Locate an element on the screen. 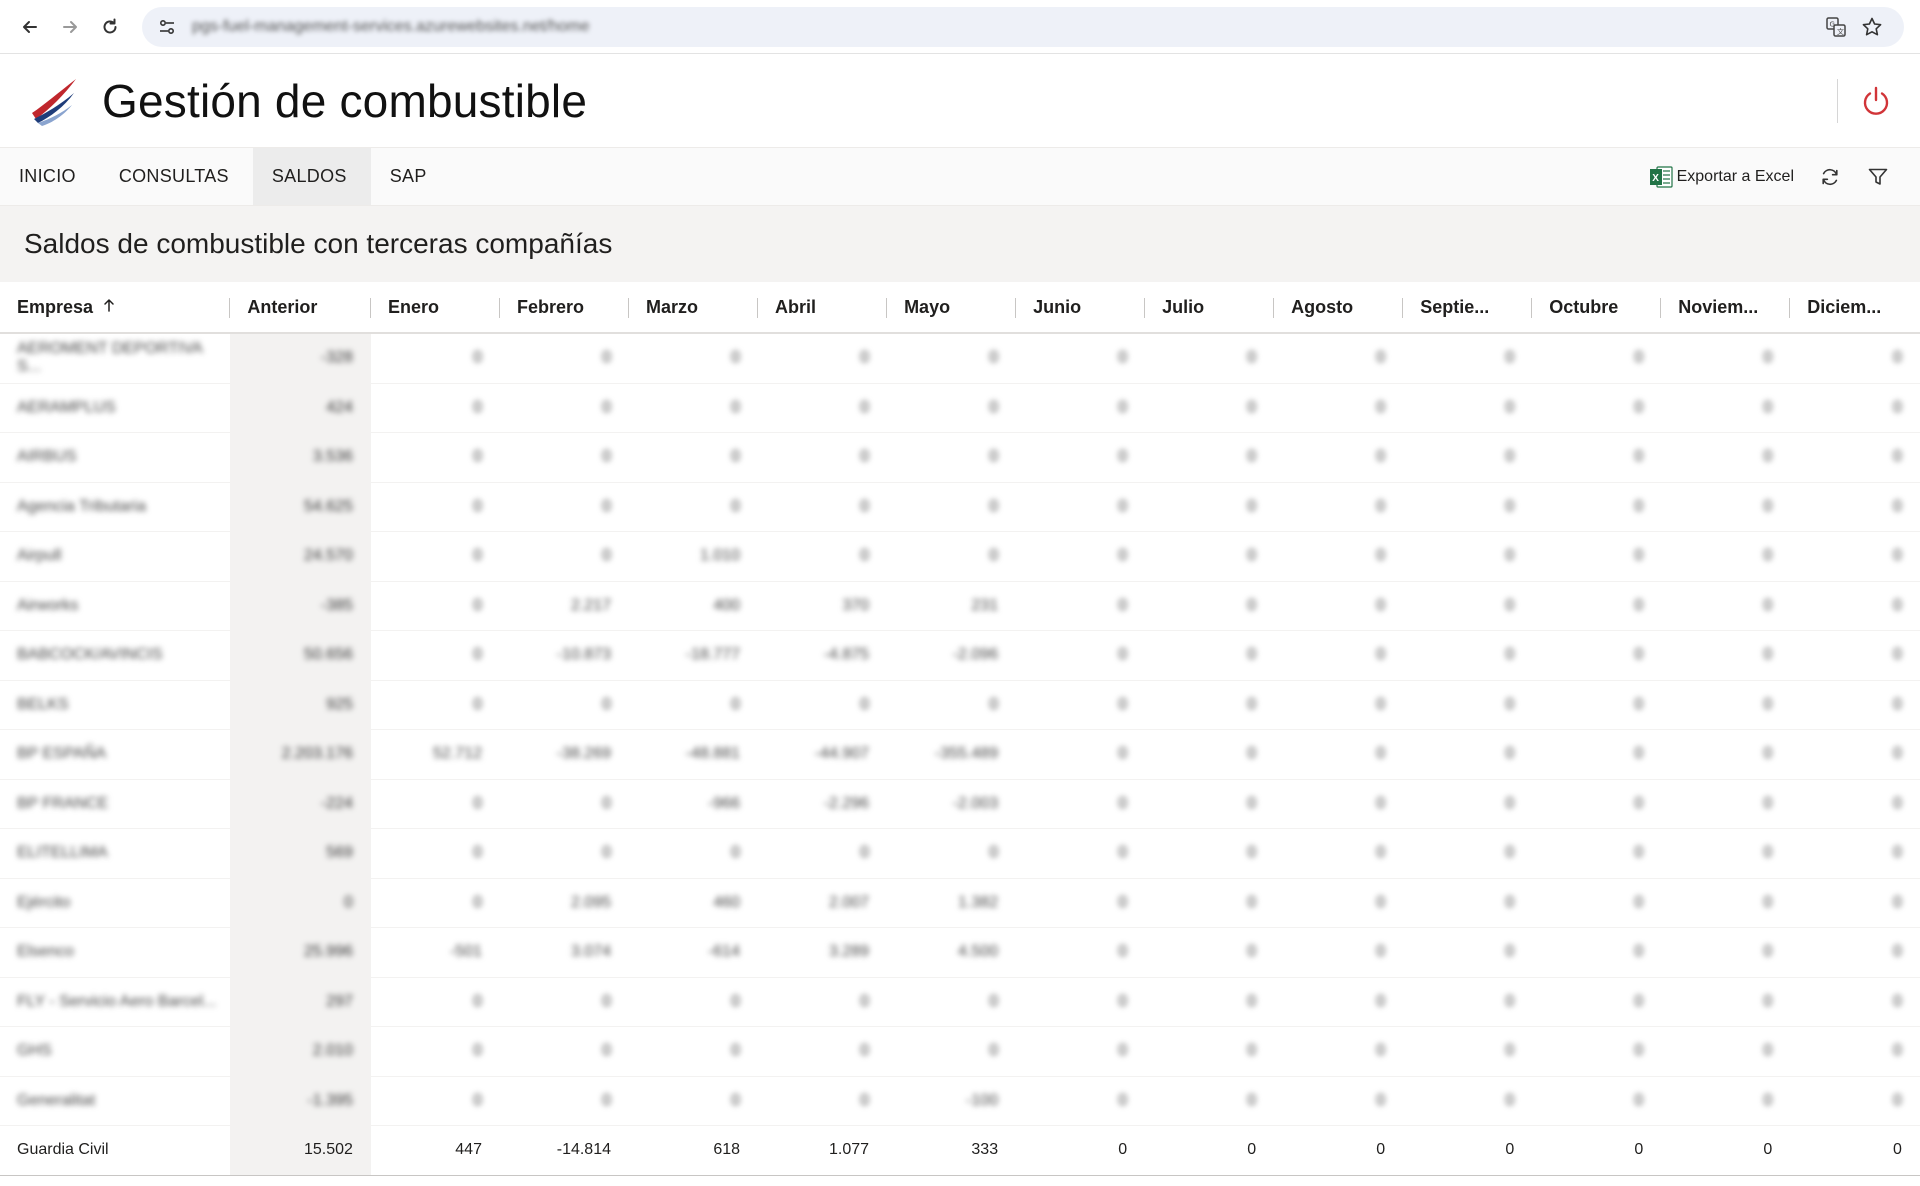 This screenshot has width=1920, height=1186. table-row: BP FRANCE -224 0 0 -966 -2.296 -2.003 0 0 0 0 0 0 0 is located at coordinates (960, 804).